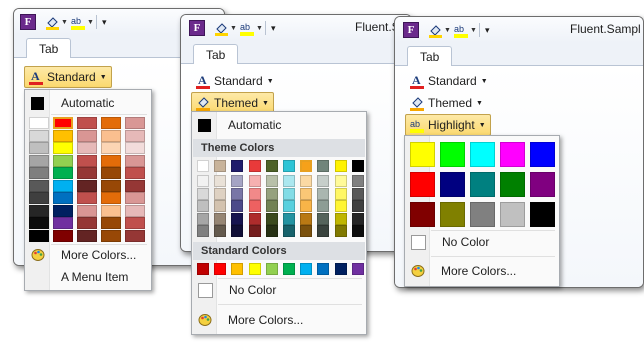 The width and height of the screenshot is (644, 342). What do you see at coordinates (72, 103) in the screenshot?
I see `automatic-item: Automatic` at bounding box center [72, 103].